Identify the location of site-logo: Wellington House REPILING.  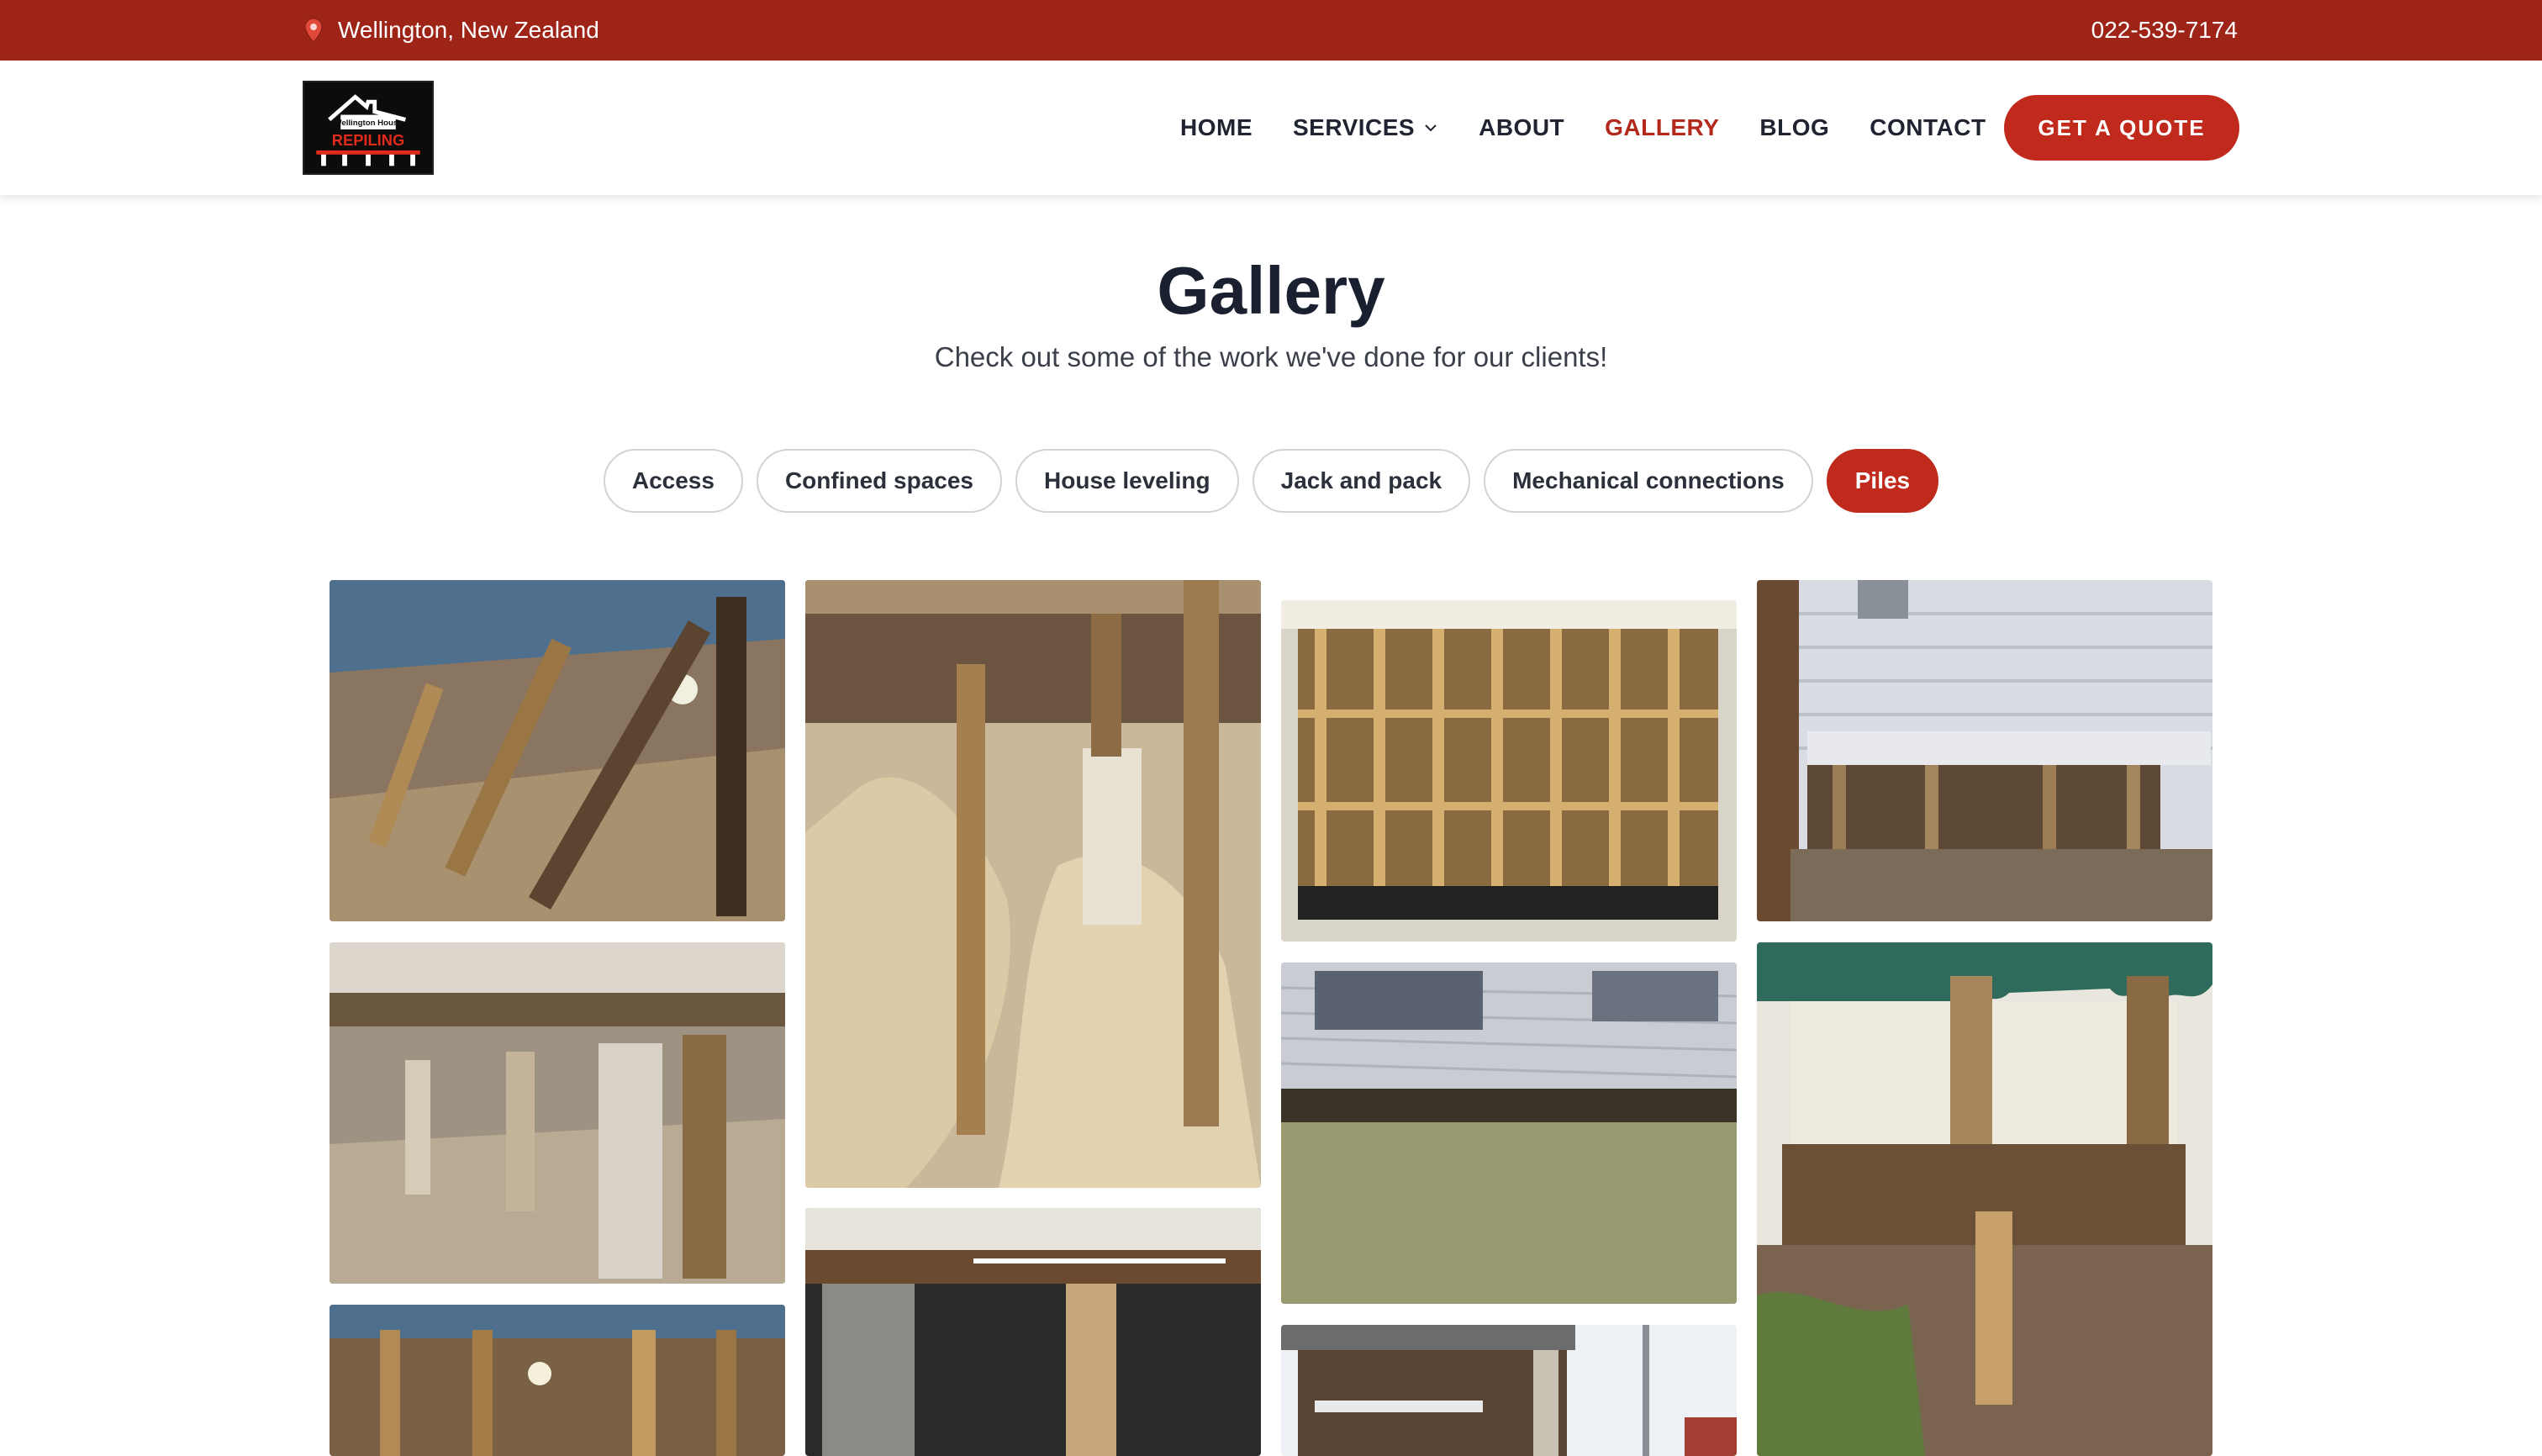
(368, 128).